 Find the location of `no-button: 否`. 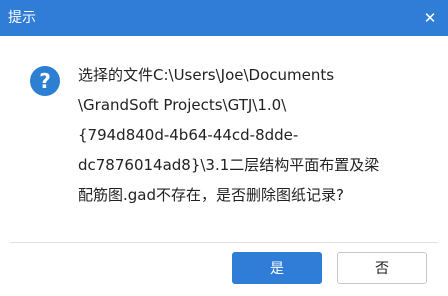

no-button: 否 is located at coordinates (382, 268).